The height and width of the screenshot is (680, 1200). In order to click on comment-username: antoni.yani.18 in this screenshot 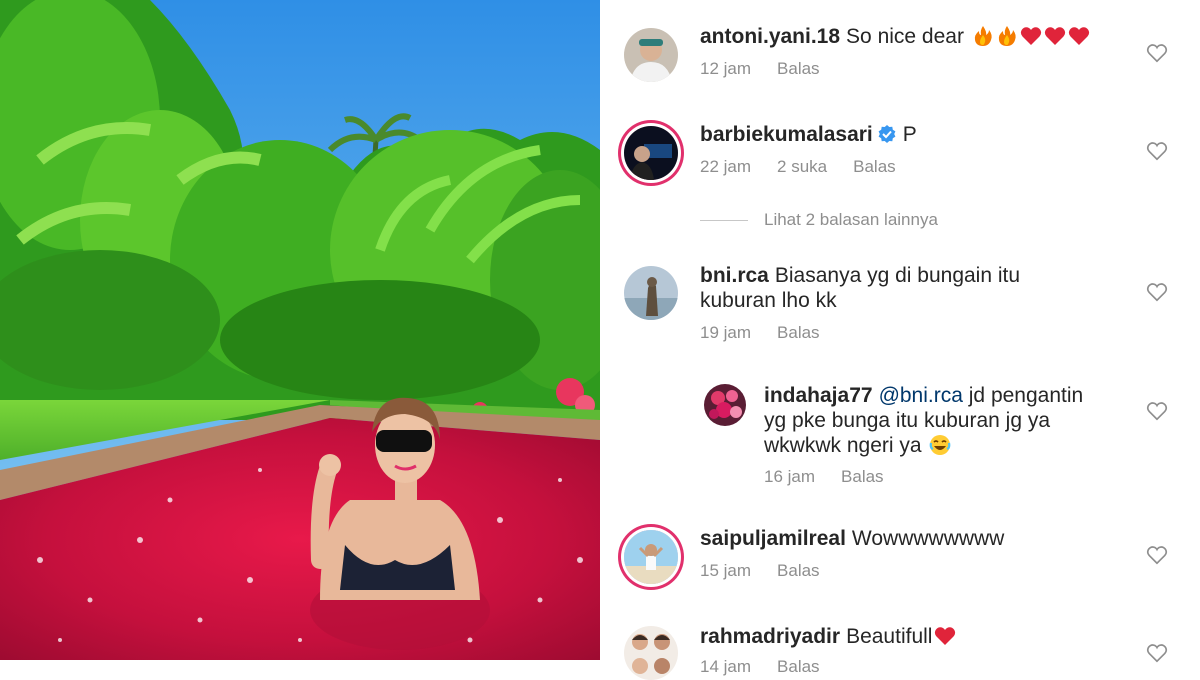, I will do `click(770, 36)`.